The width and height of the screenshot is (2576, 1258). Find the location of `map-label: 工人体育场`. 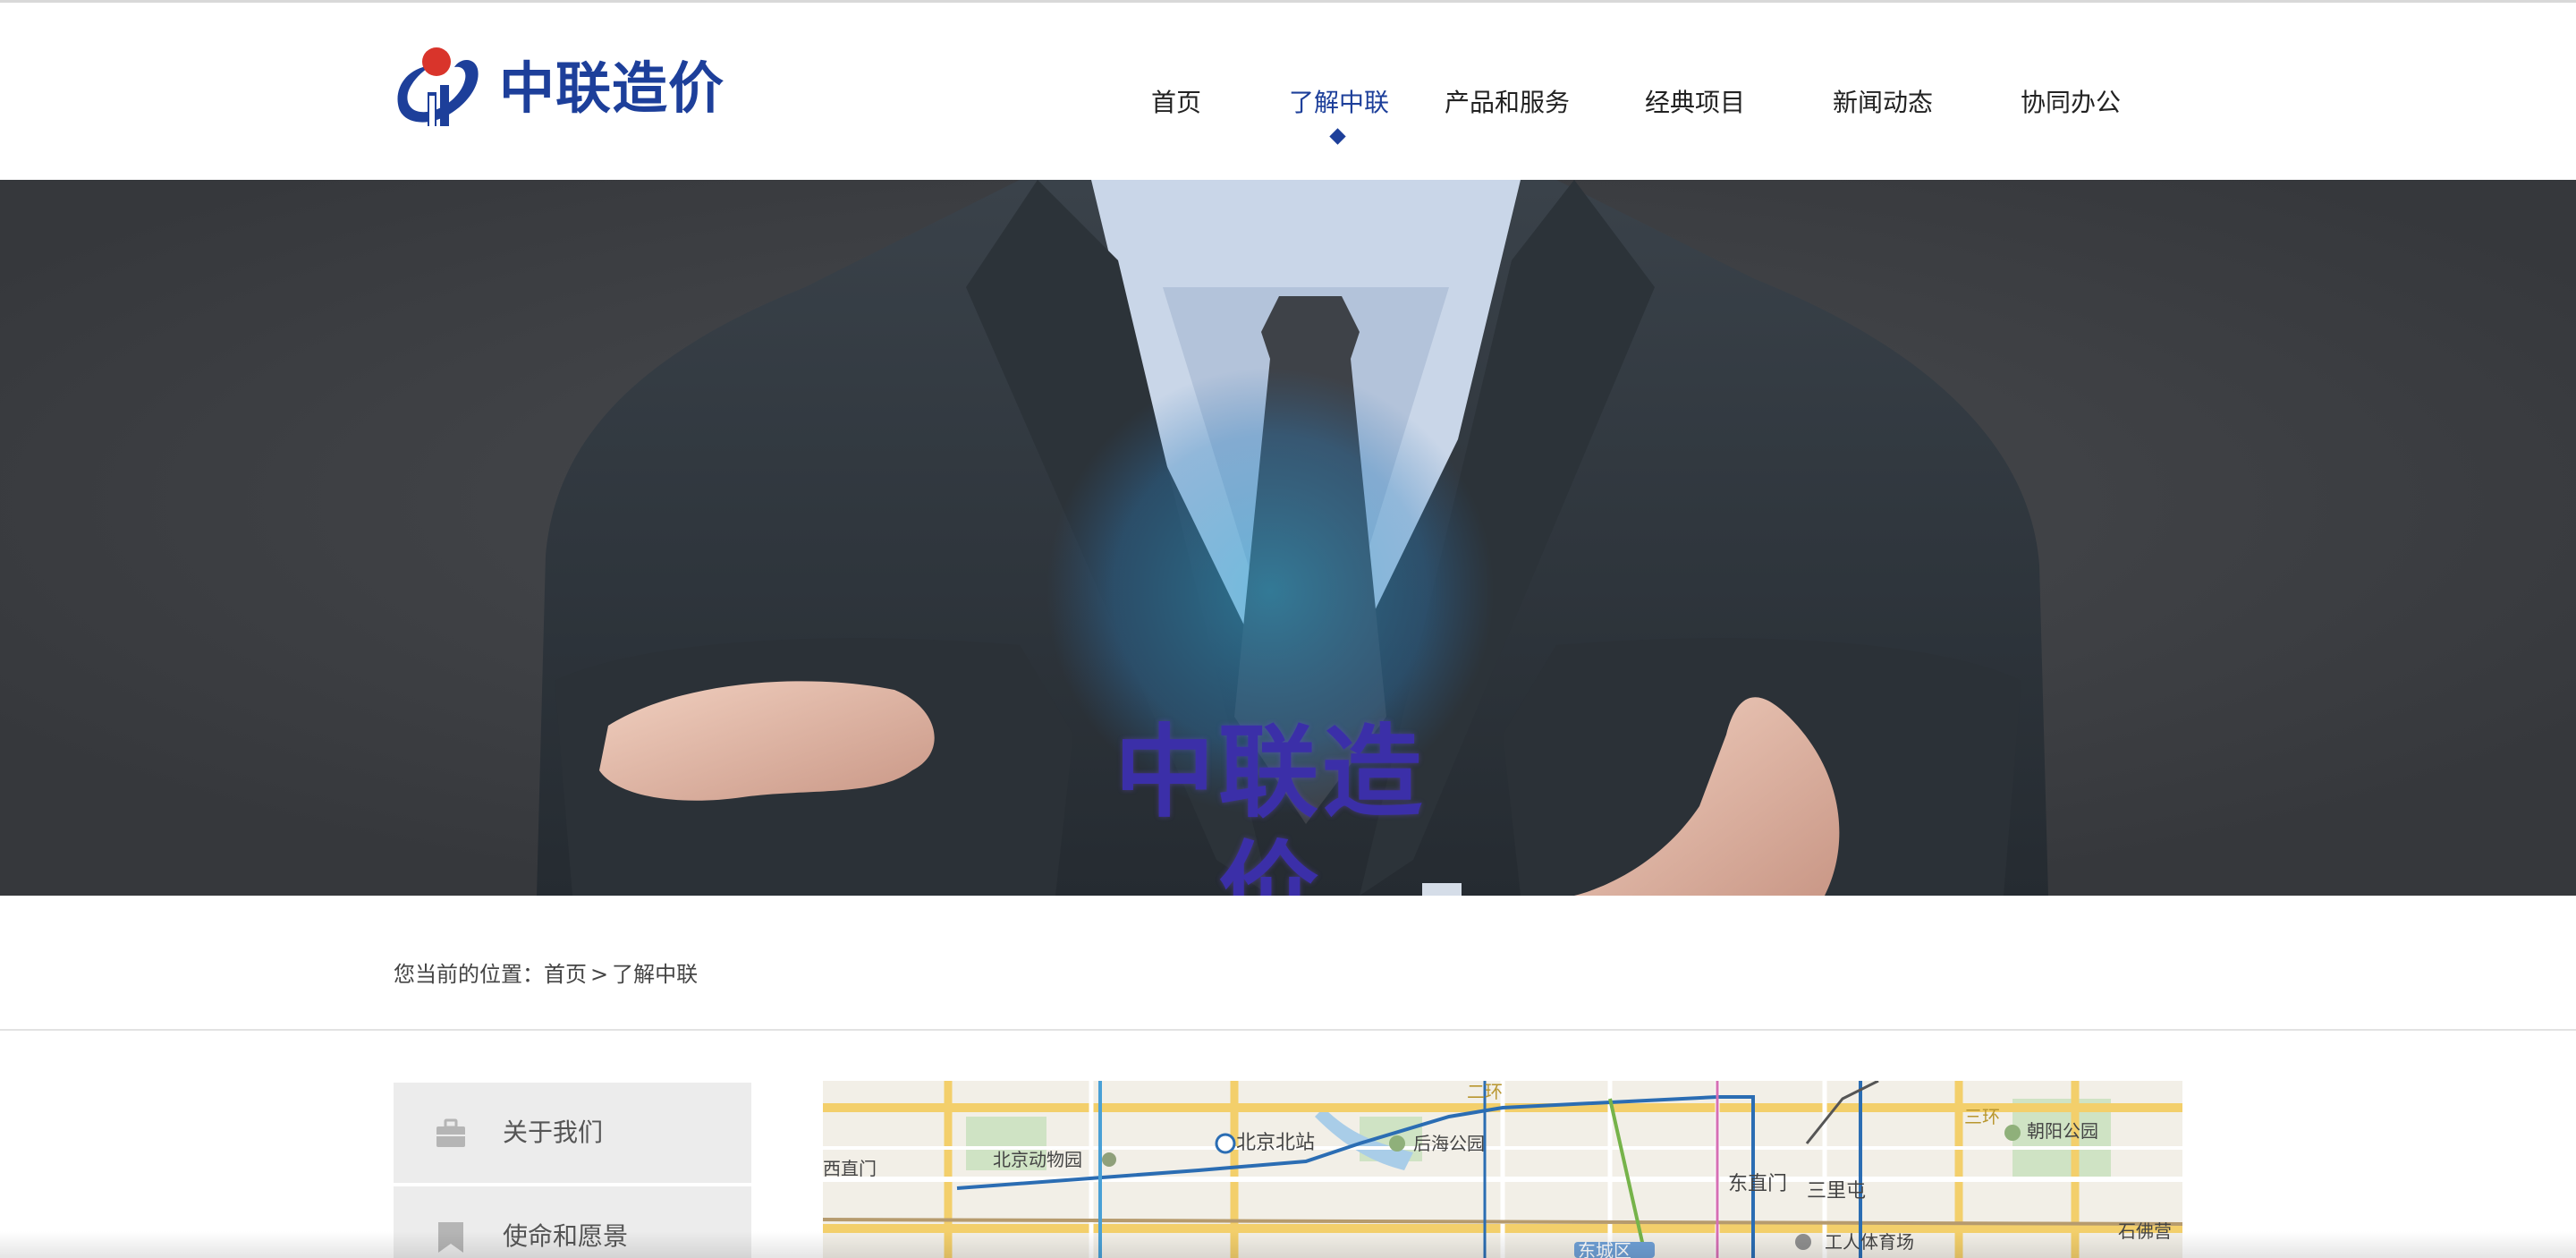

map-label: 工人体育场 is located at coordinates (1869, 1242).